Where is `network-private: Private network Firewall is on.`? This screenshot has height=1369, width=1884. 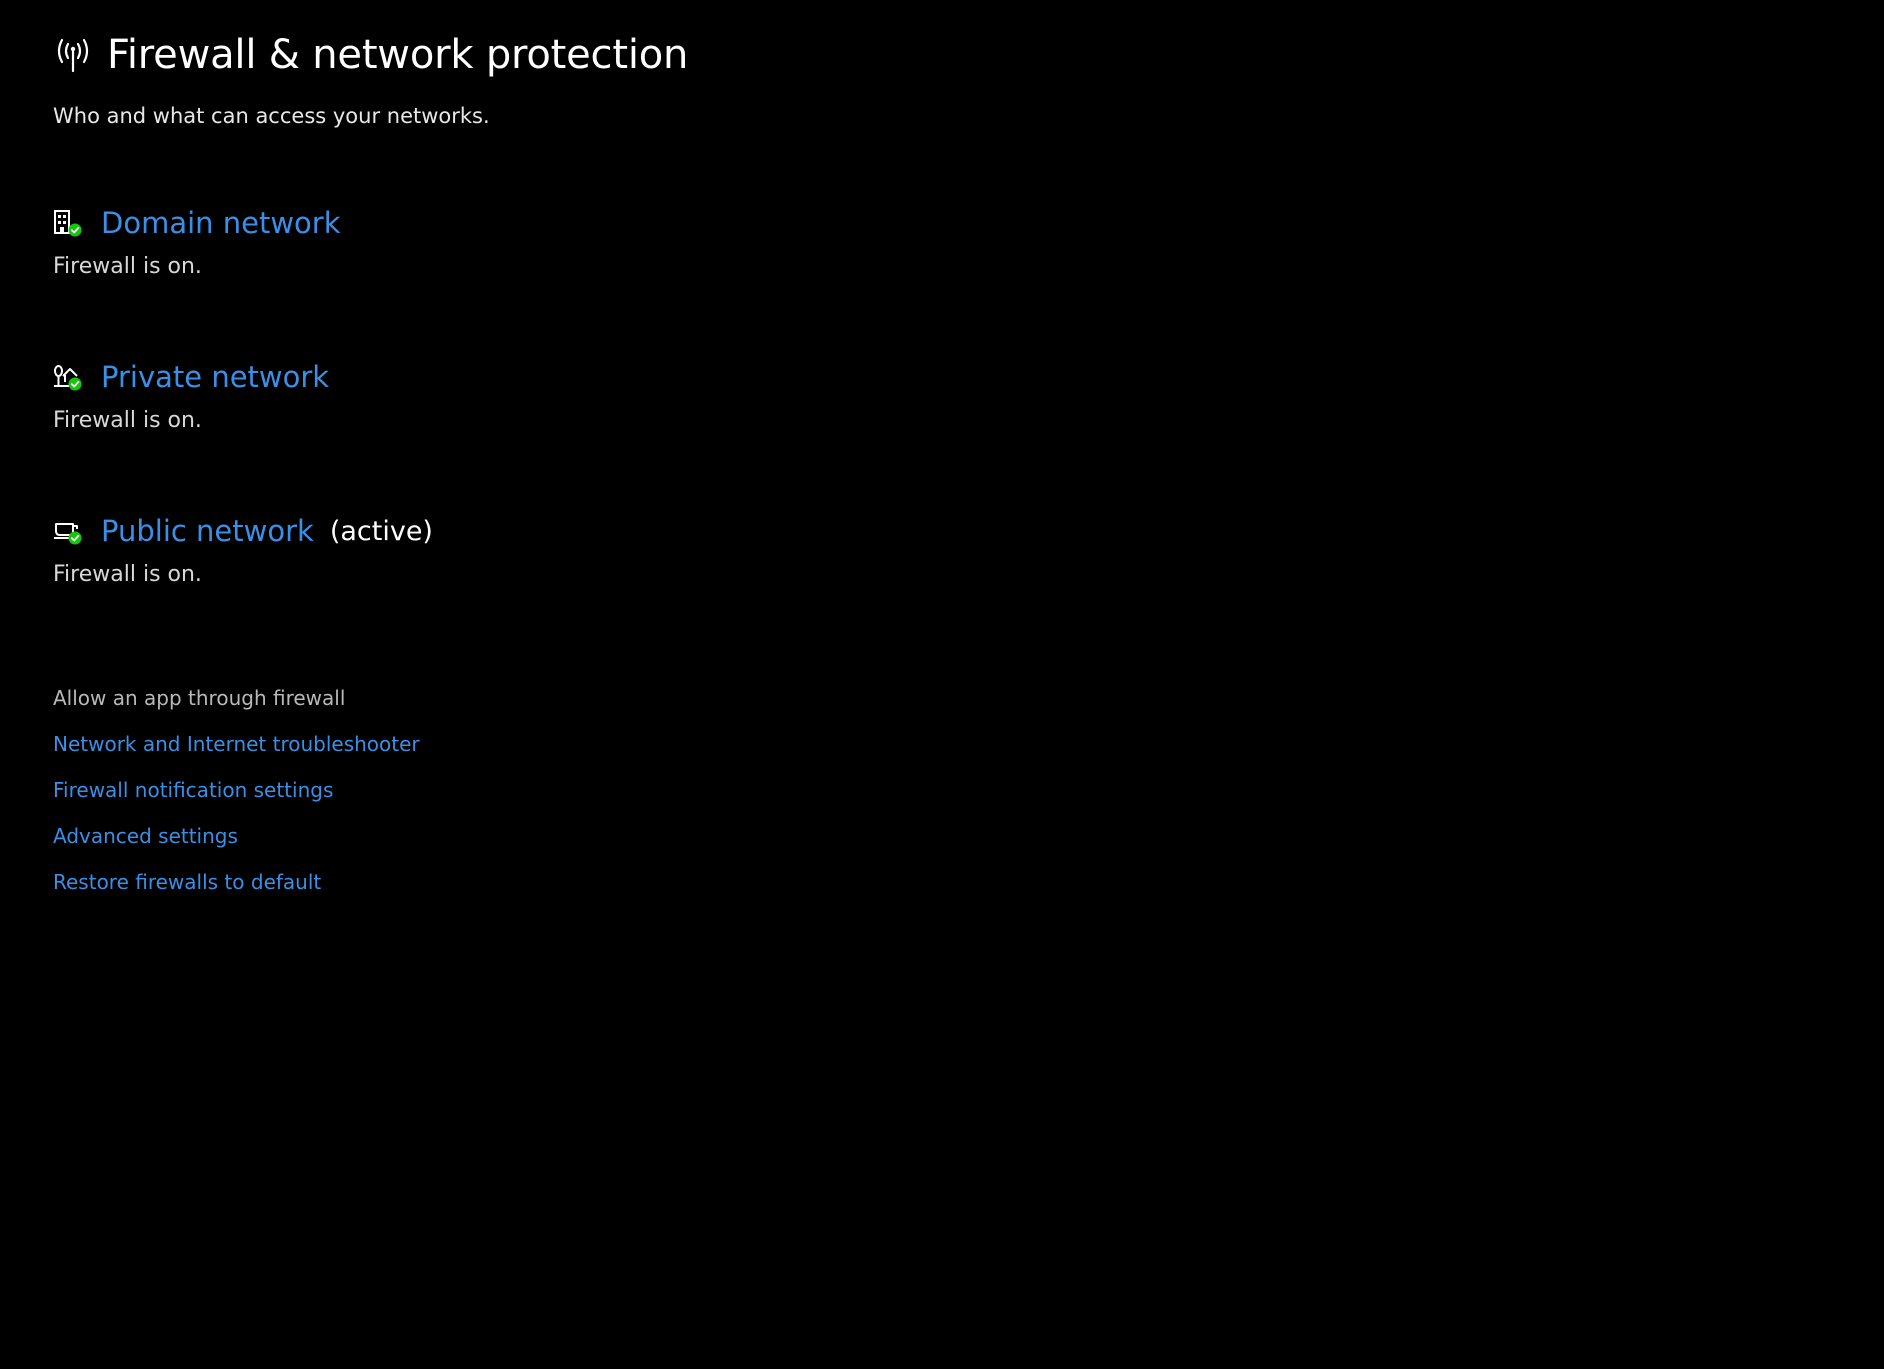
network-private: Private network Firewall is on. is located at coordinates (191, 396).